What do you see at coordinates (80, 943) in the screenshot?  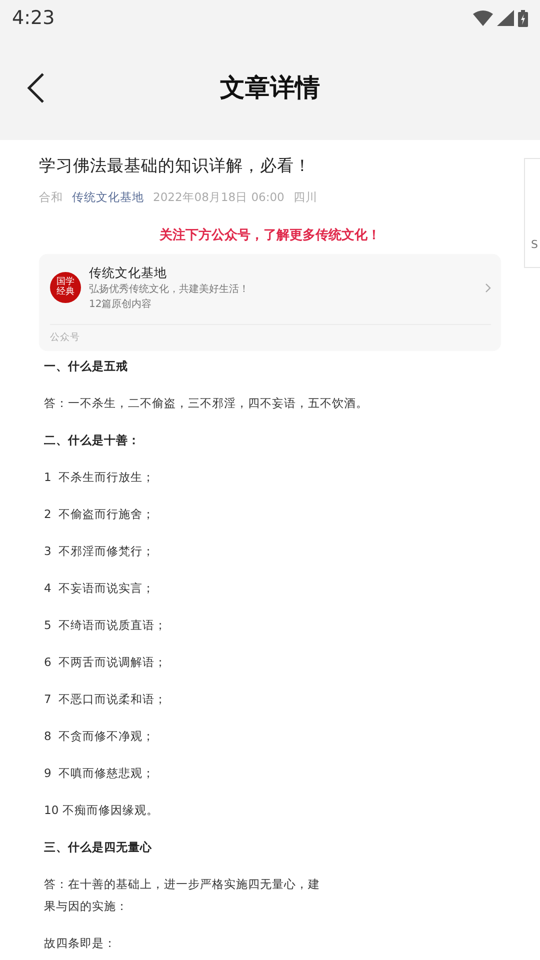 I see `paragraph: 故四条即是：` at bounding box center [80, 943].